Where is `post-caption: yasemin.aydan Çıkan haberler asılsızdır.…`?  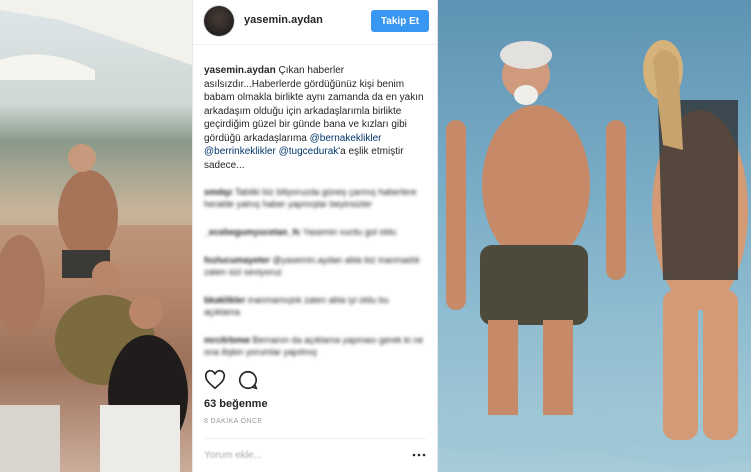
post-caption: yasemin.aydan Çıkan haberler asılsızdır.… is located at coordinates (315, 118).